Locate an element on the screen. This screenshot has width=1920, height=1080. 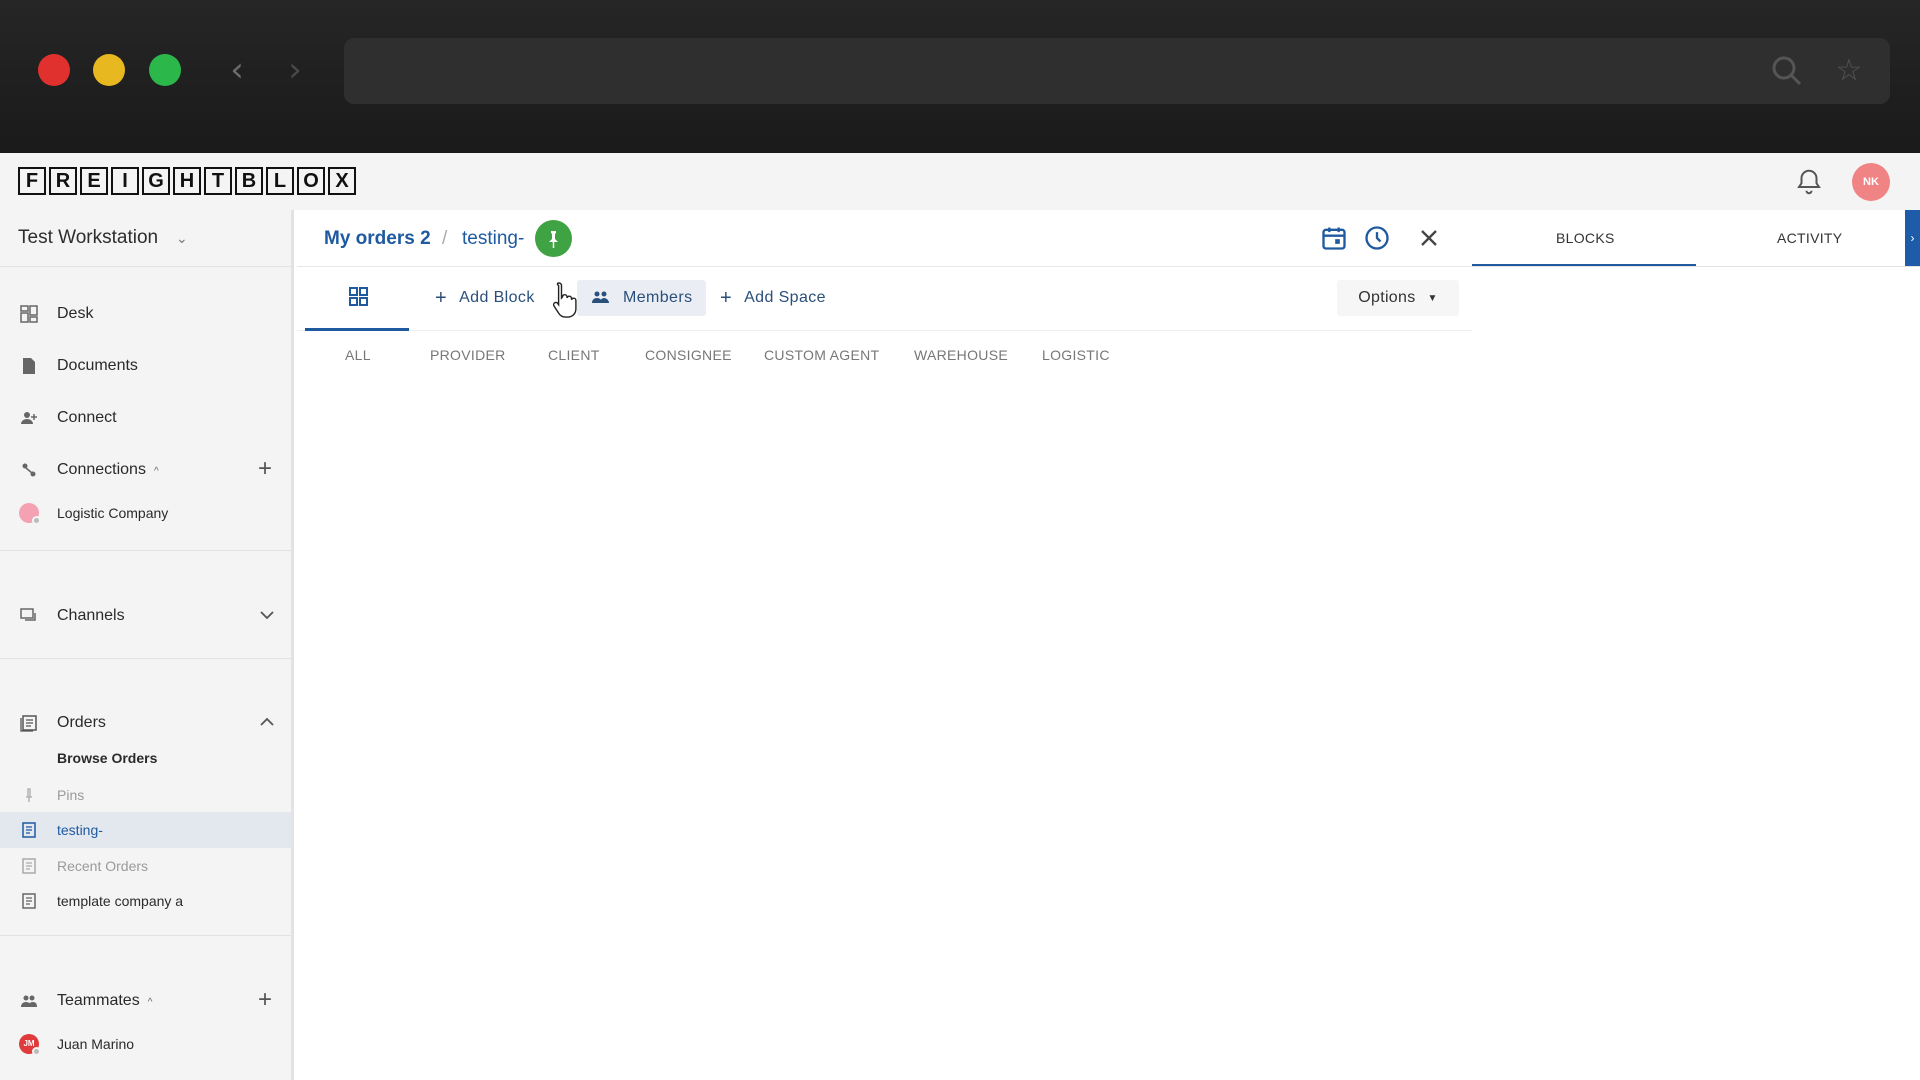
clock-icon is located at coordinates (1377, 238).